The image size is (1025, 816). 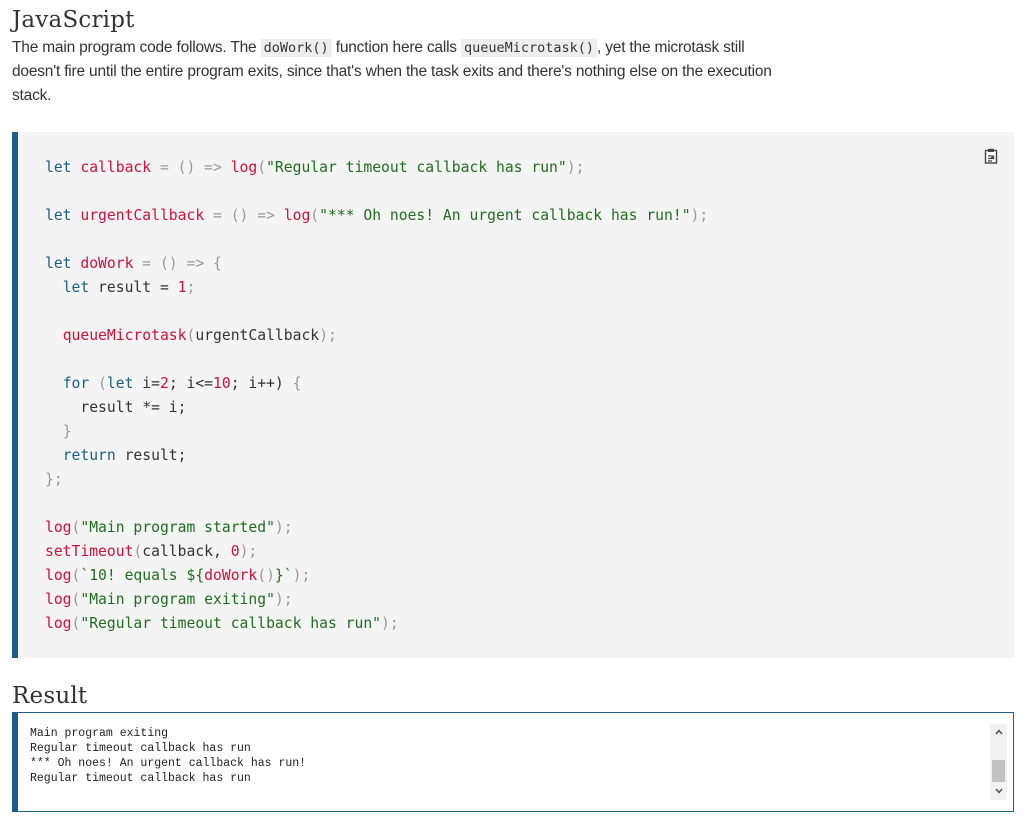 I want to click on code-punctuation: };, so click(x=54, y=479).